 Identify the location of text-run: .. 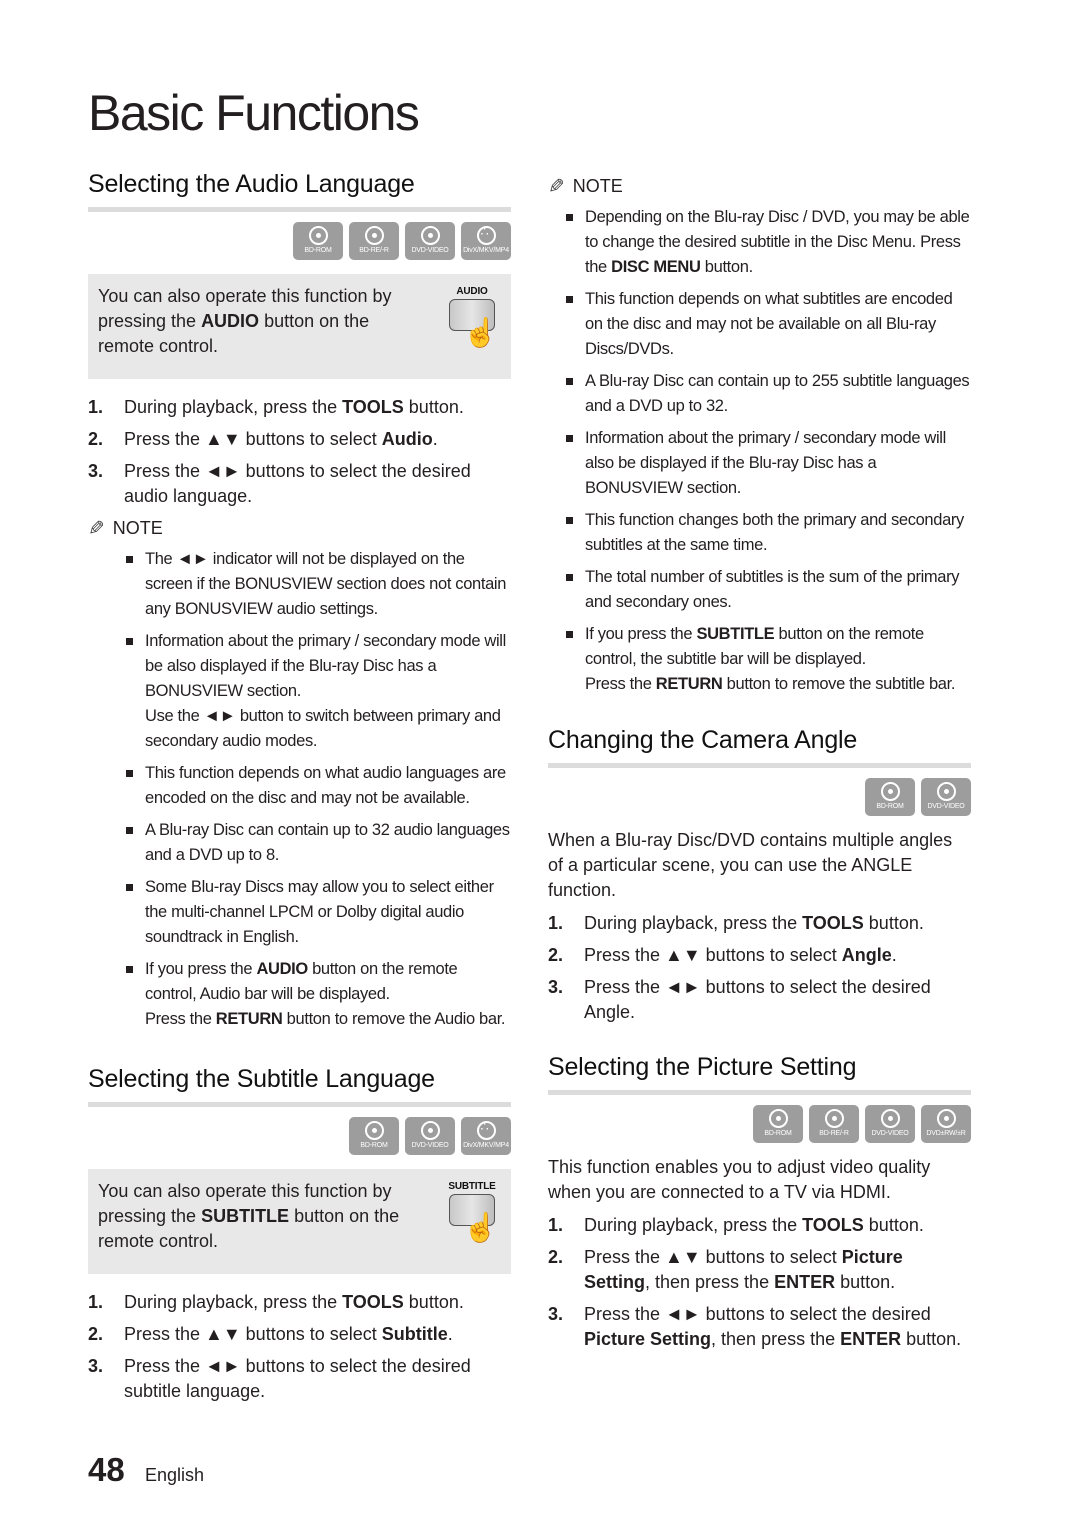
(435, 439).